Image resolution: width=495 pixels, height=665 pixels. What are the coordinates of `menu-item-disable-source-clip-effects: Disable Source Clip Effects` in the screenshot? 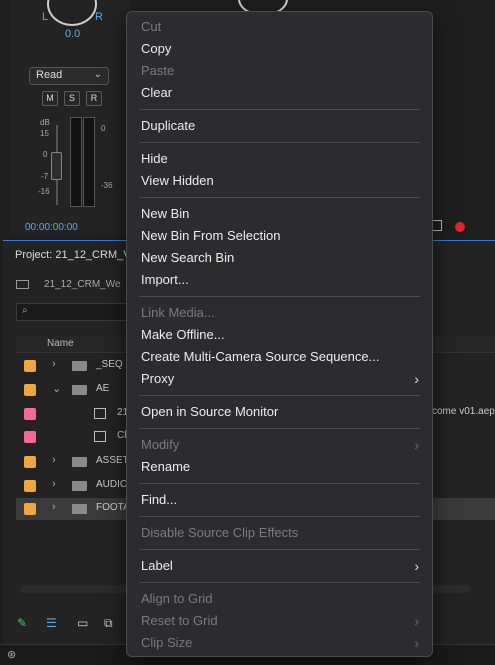 It's located at (220, 532).